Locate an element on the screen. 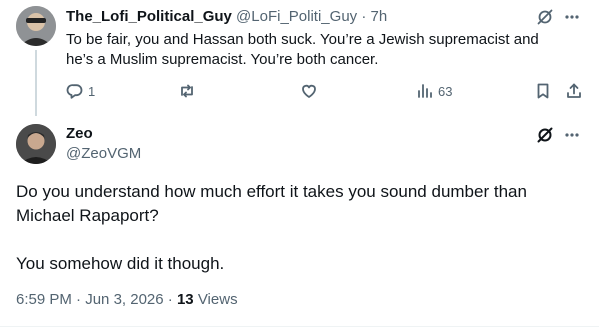 This screenshot has width=599, height=327. reply-count: 1 is located at coordinates (92, 91).